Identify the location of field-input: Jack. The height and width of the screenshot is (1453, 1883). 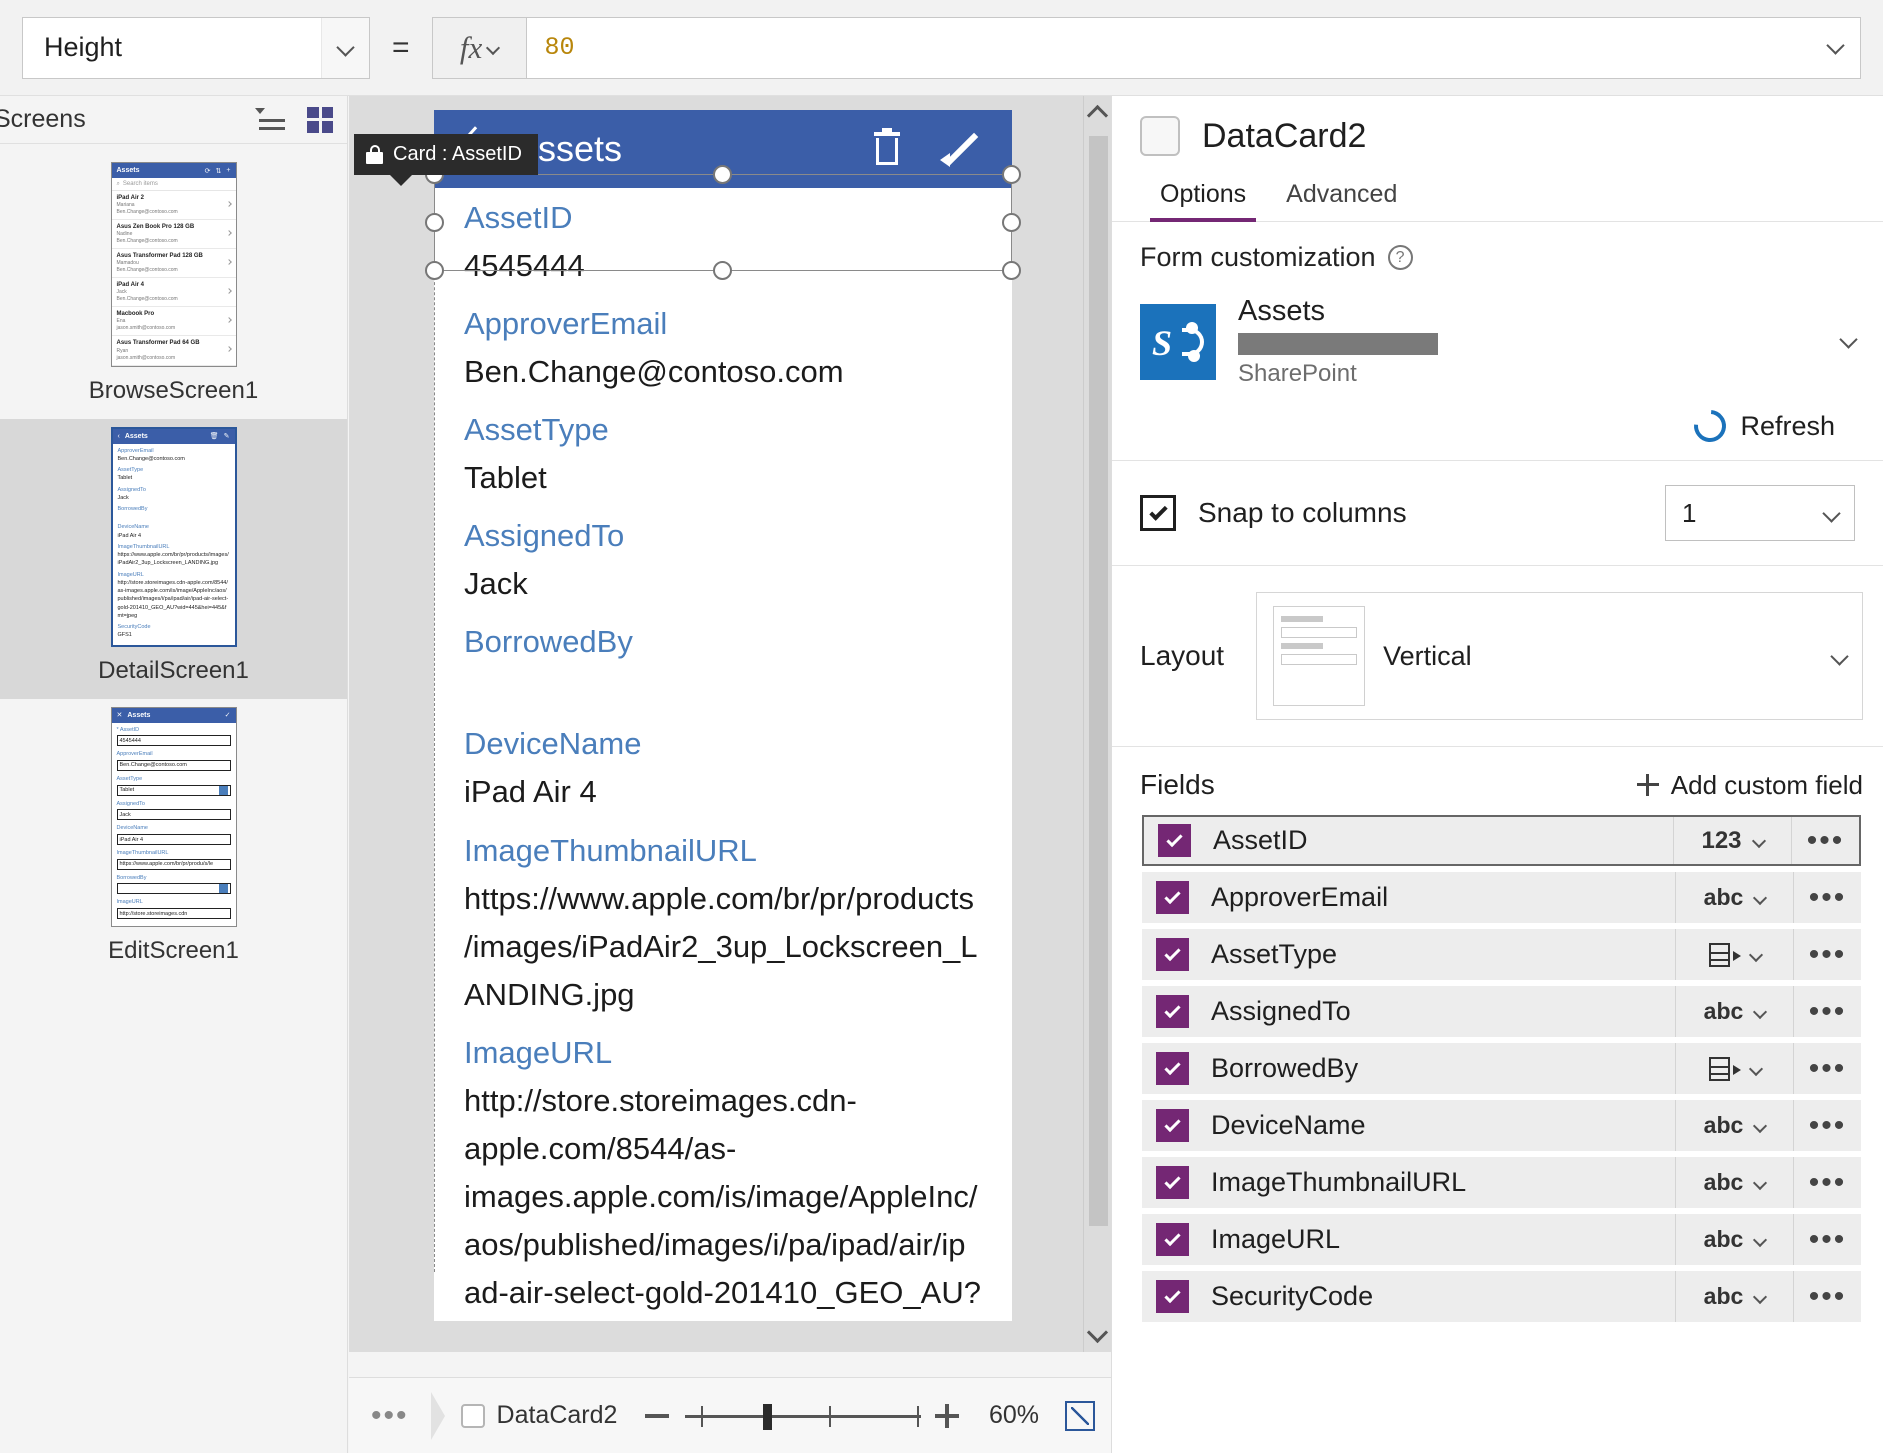
(173, 815).